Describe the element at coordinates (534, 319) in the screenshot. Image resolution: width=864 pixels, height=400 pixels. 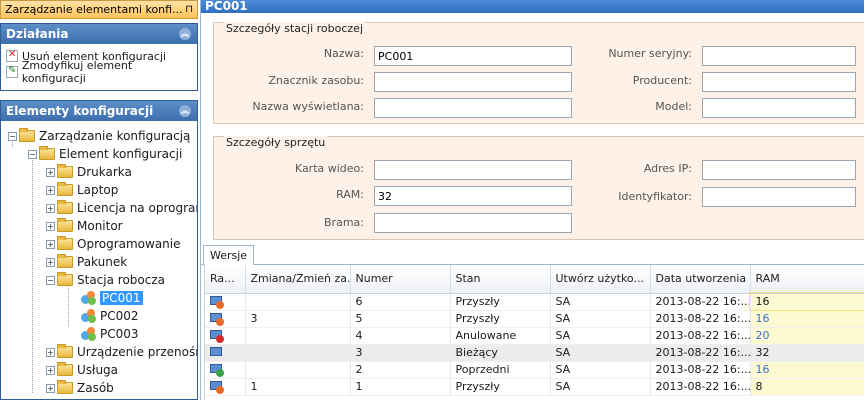
I see `table-row: 3 5 Przyszły SA 2013-08-22 16:... 16` at that location.